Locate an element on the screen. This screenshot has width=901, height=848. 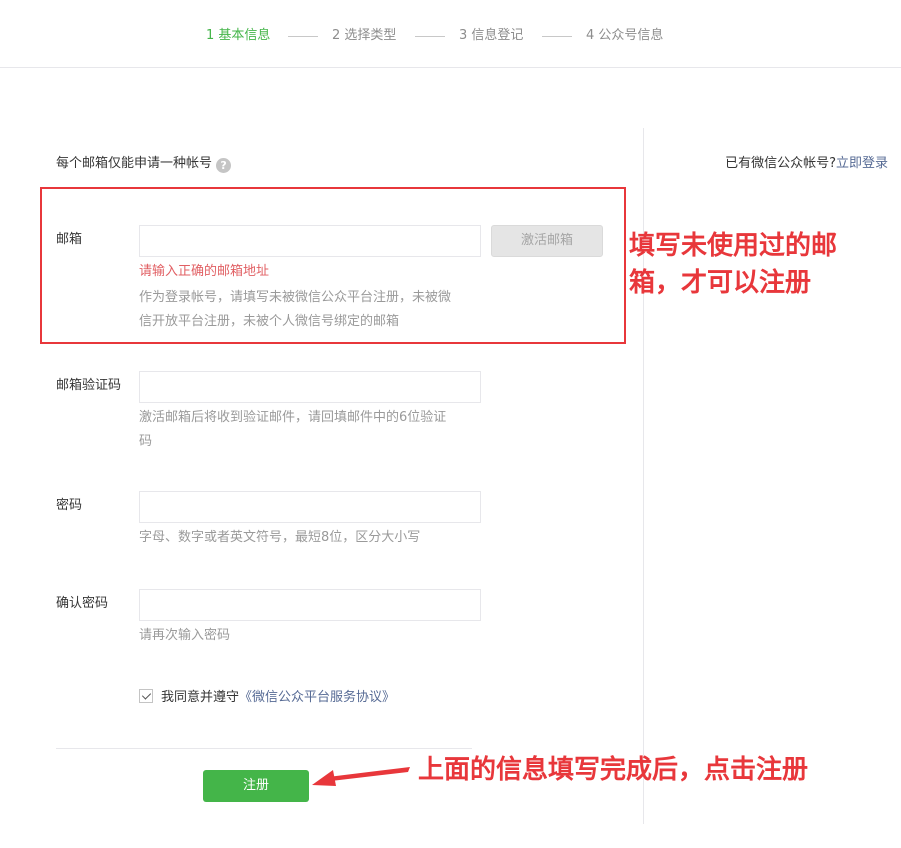
password-input is located at coordinates (310, 507).